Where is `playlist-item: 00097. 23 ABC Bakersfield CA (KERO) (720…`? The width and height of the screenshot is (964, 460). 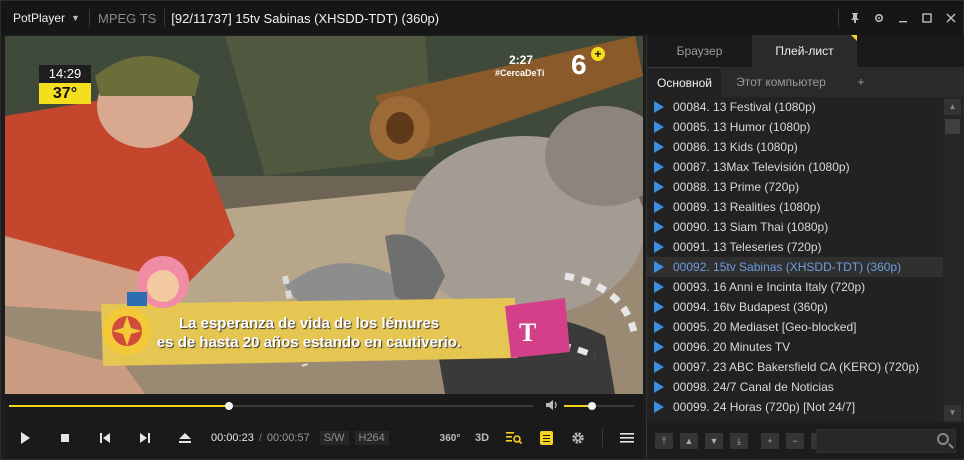 playlist-item: 00097. 23 ABC Bakersfield CA (KERO) (720… is located at coordinates (795, 367).